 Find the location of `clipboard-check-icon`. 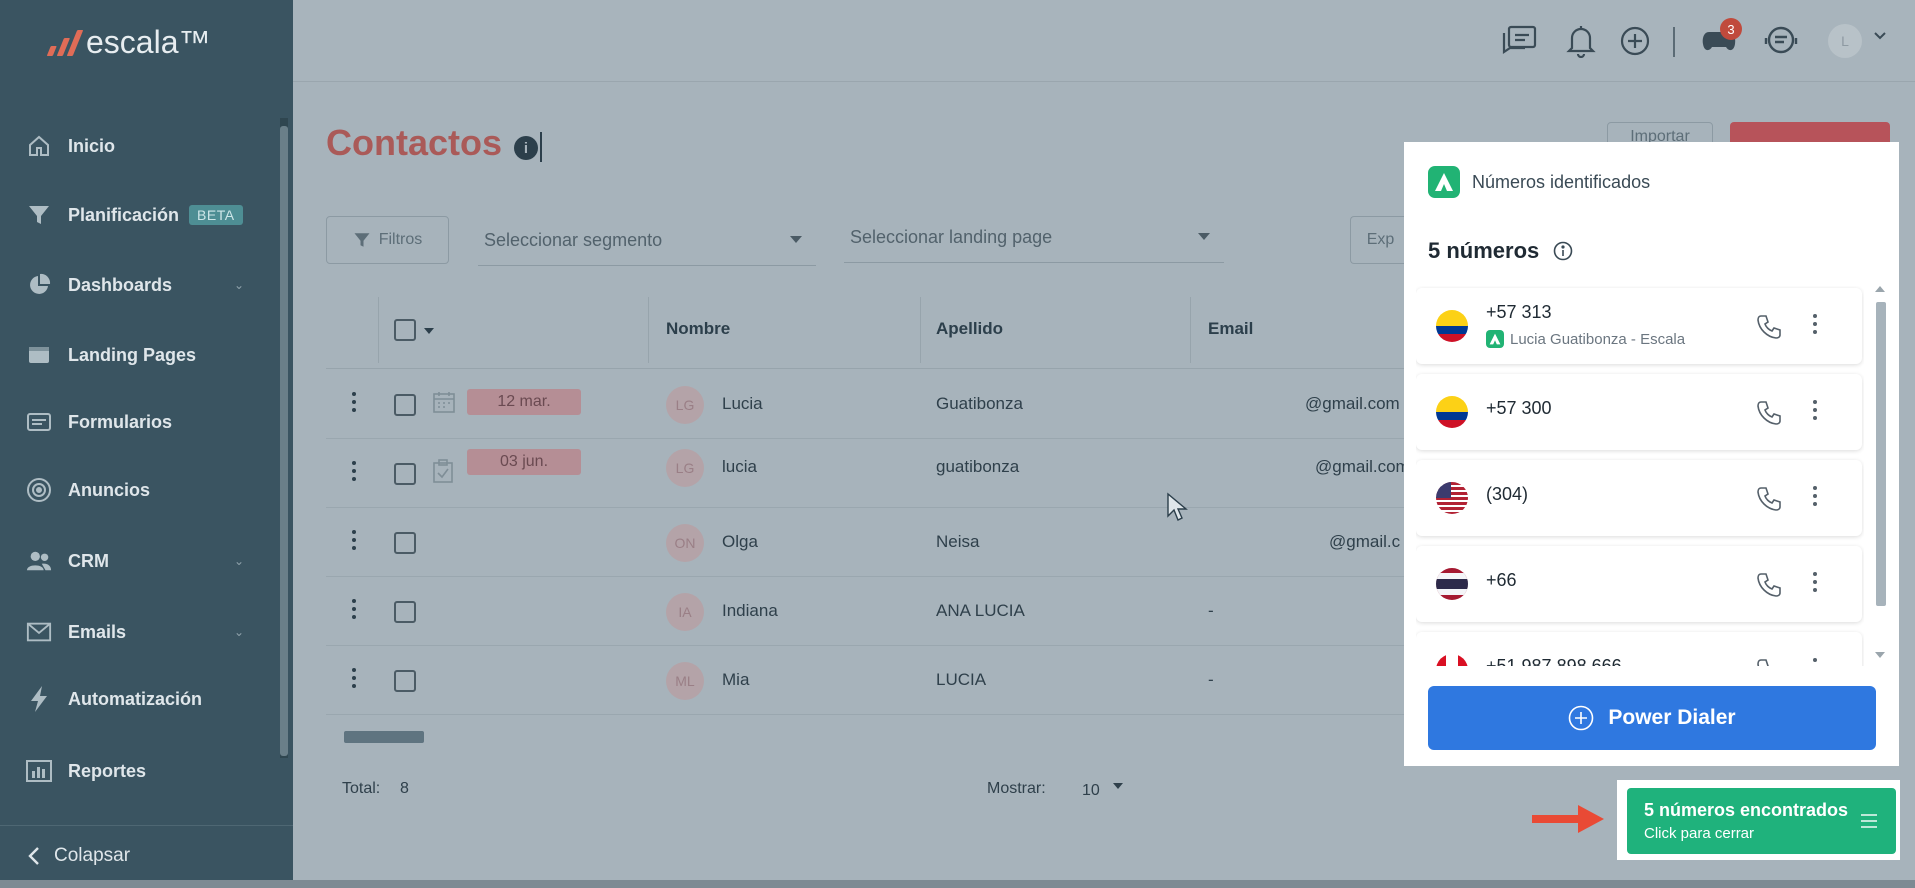

clipboard-check-icon is located at coordinates (443, 471).